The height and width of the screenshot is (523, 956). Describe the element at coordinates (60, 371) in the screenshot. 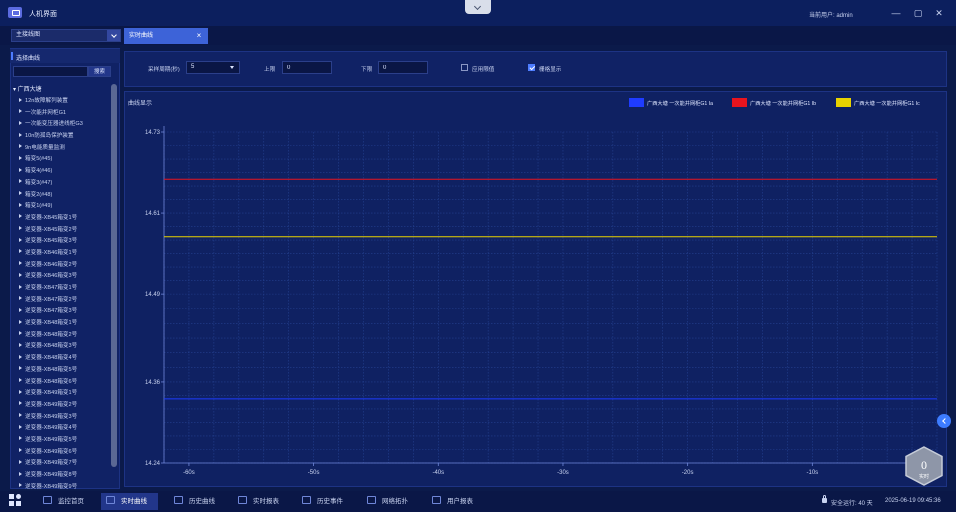

I see `tree-item: 逆变器-XB48箱变5号` at that location.